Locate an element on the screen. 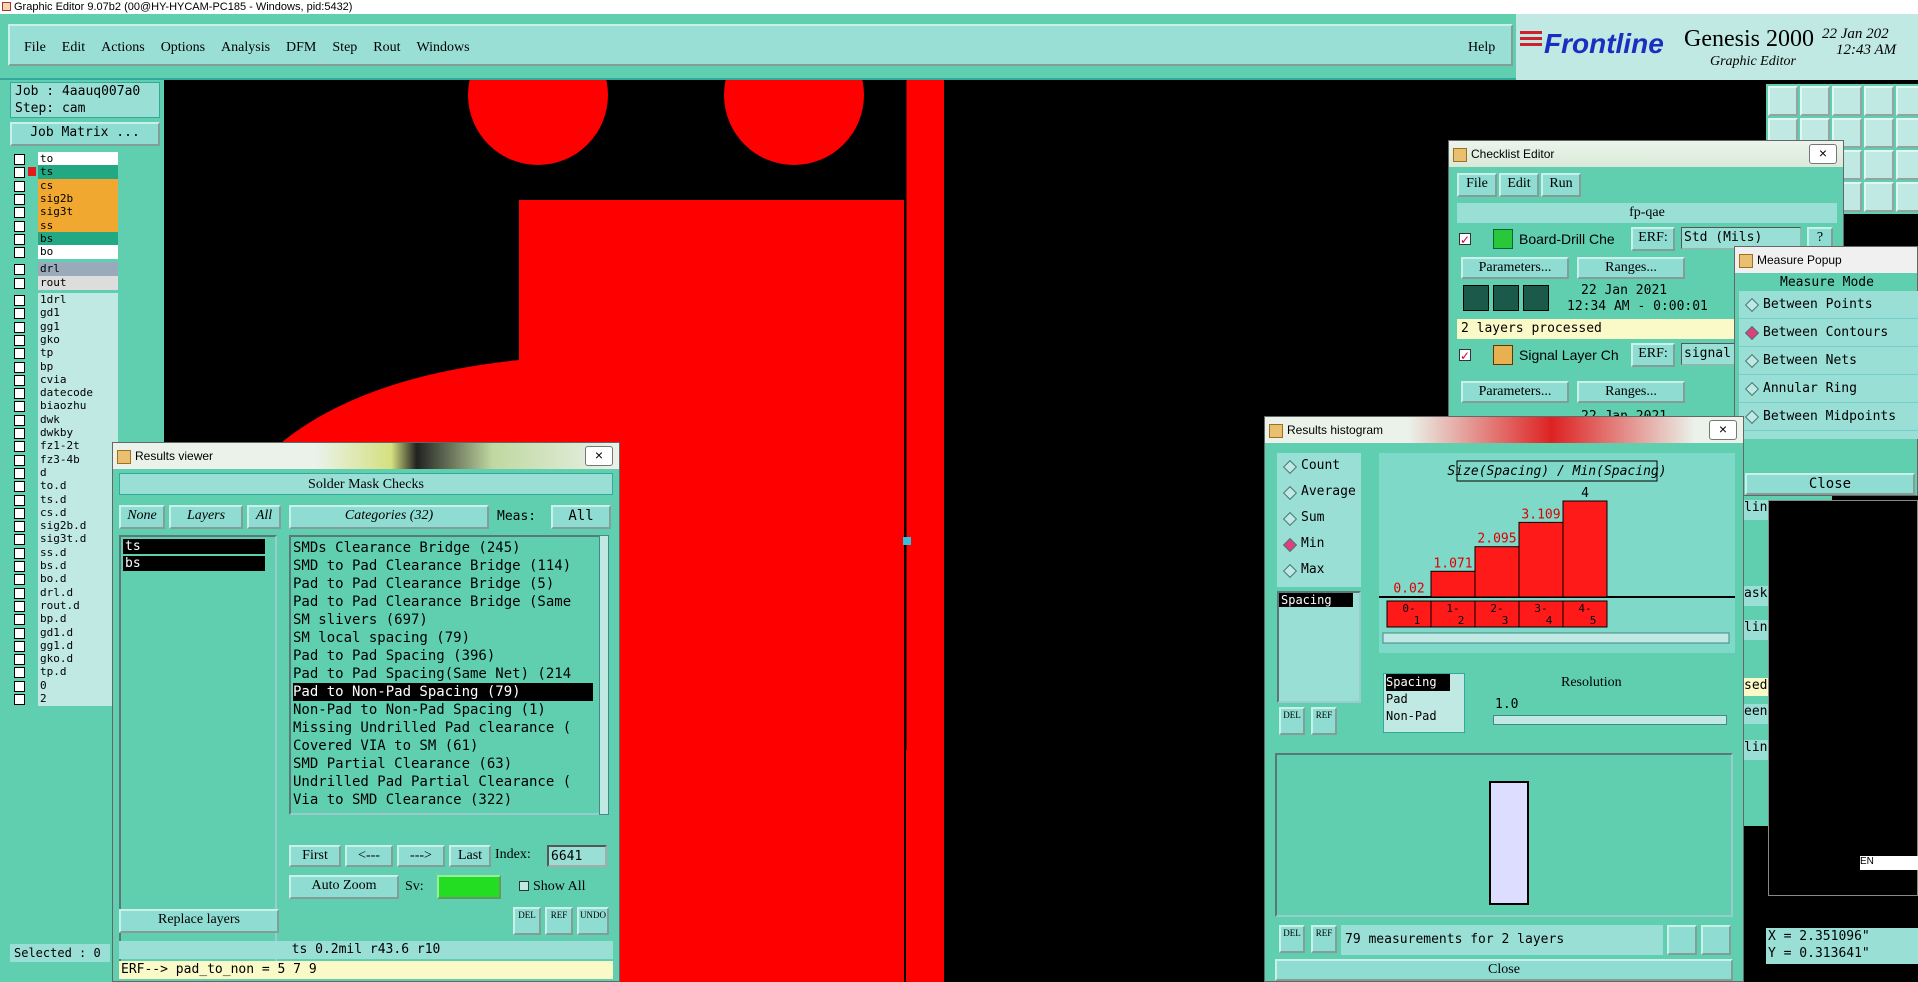  resolution-slider is located at coordinates (1610, 720).